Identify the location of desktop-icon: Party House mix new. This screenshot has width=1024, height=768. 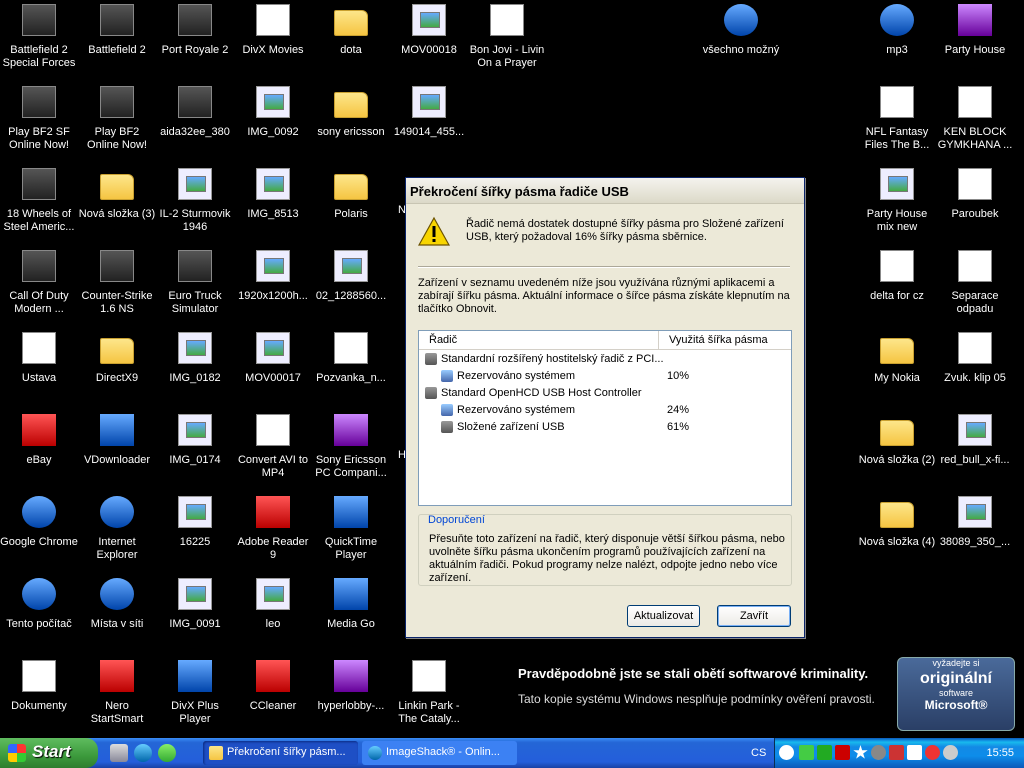
(897, 201).